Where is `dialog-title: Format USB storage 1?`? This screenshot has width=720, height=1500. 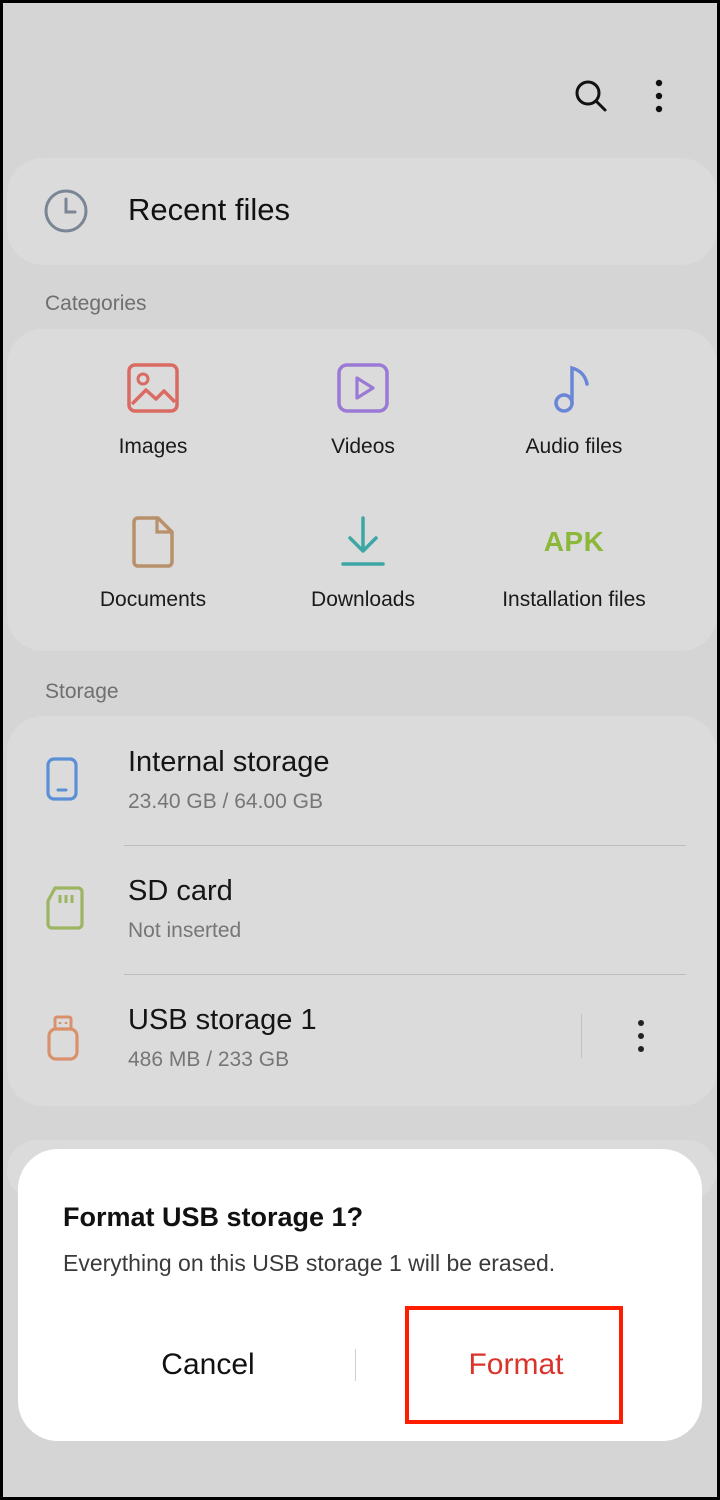
dialog-title: Format USB storage 1? is located at coordinates (213, 1217).